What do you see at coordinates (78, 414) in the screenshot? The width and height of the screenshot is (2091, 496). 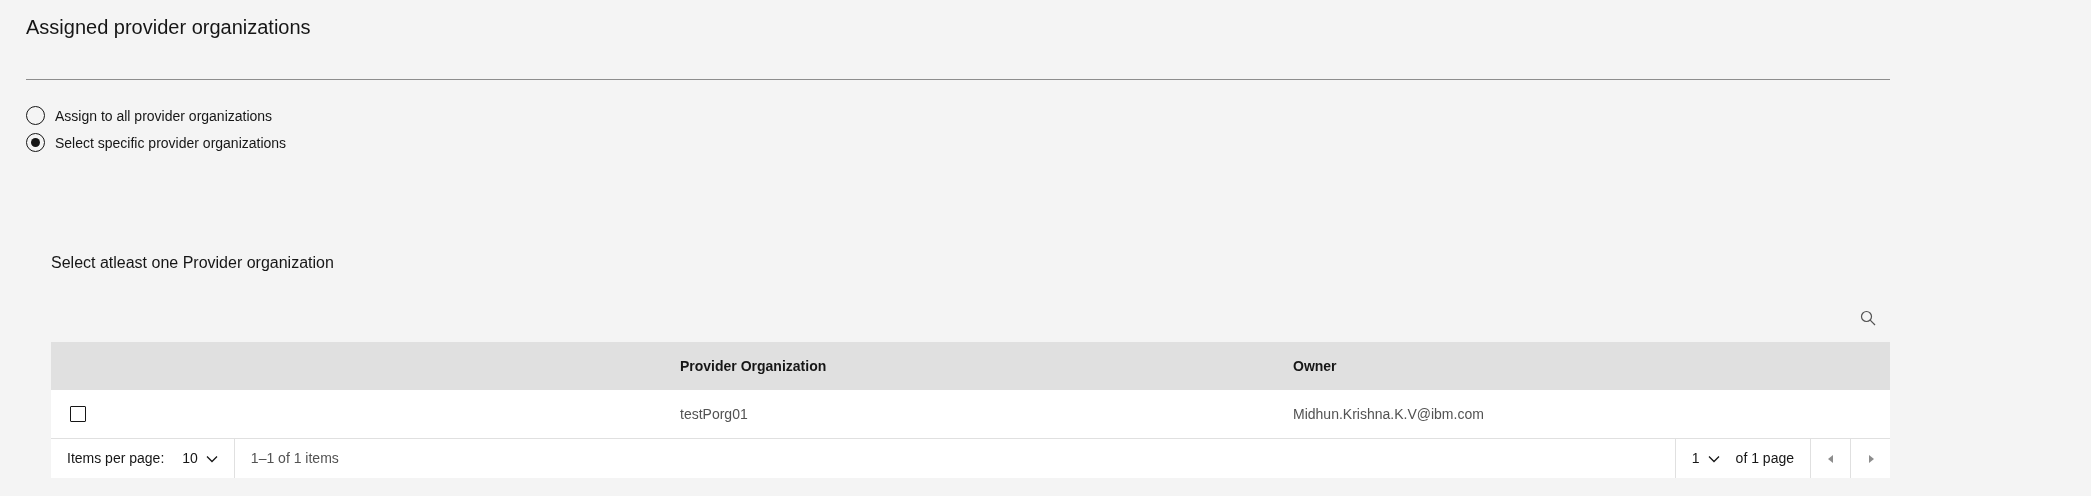 I see `row-checkbox` at bounding box center [78, 414].